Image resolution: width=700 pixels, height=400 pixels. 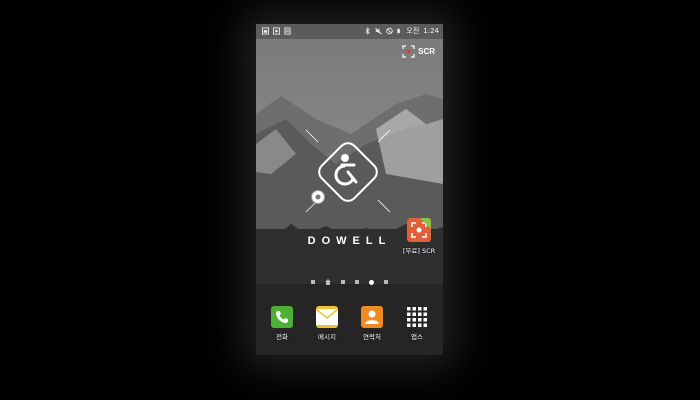 What do you see at coordinates (413, 31) in the screenshot?
I see `time-ampm: 오전` at bounding box center [413, 31].